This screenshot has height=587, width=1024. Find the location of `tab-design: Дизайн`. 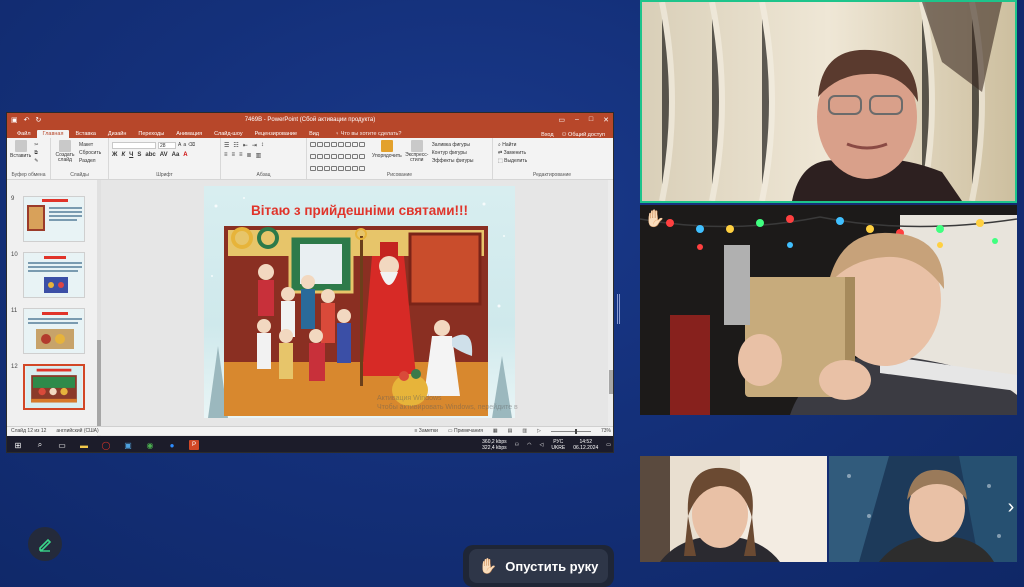

tab-design: Дизайн is located at coordinates (117, 134).